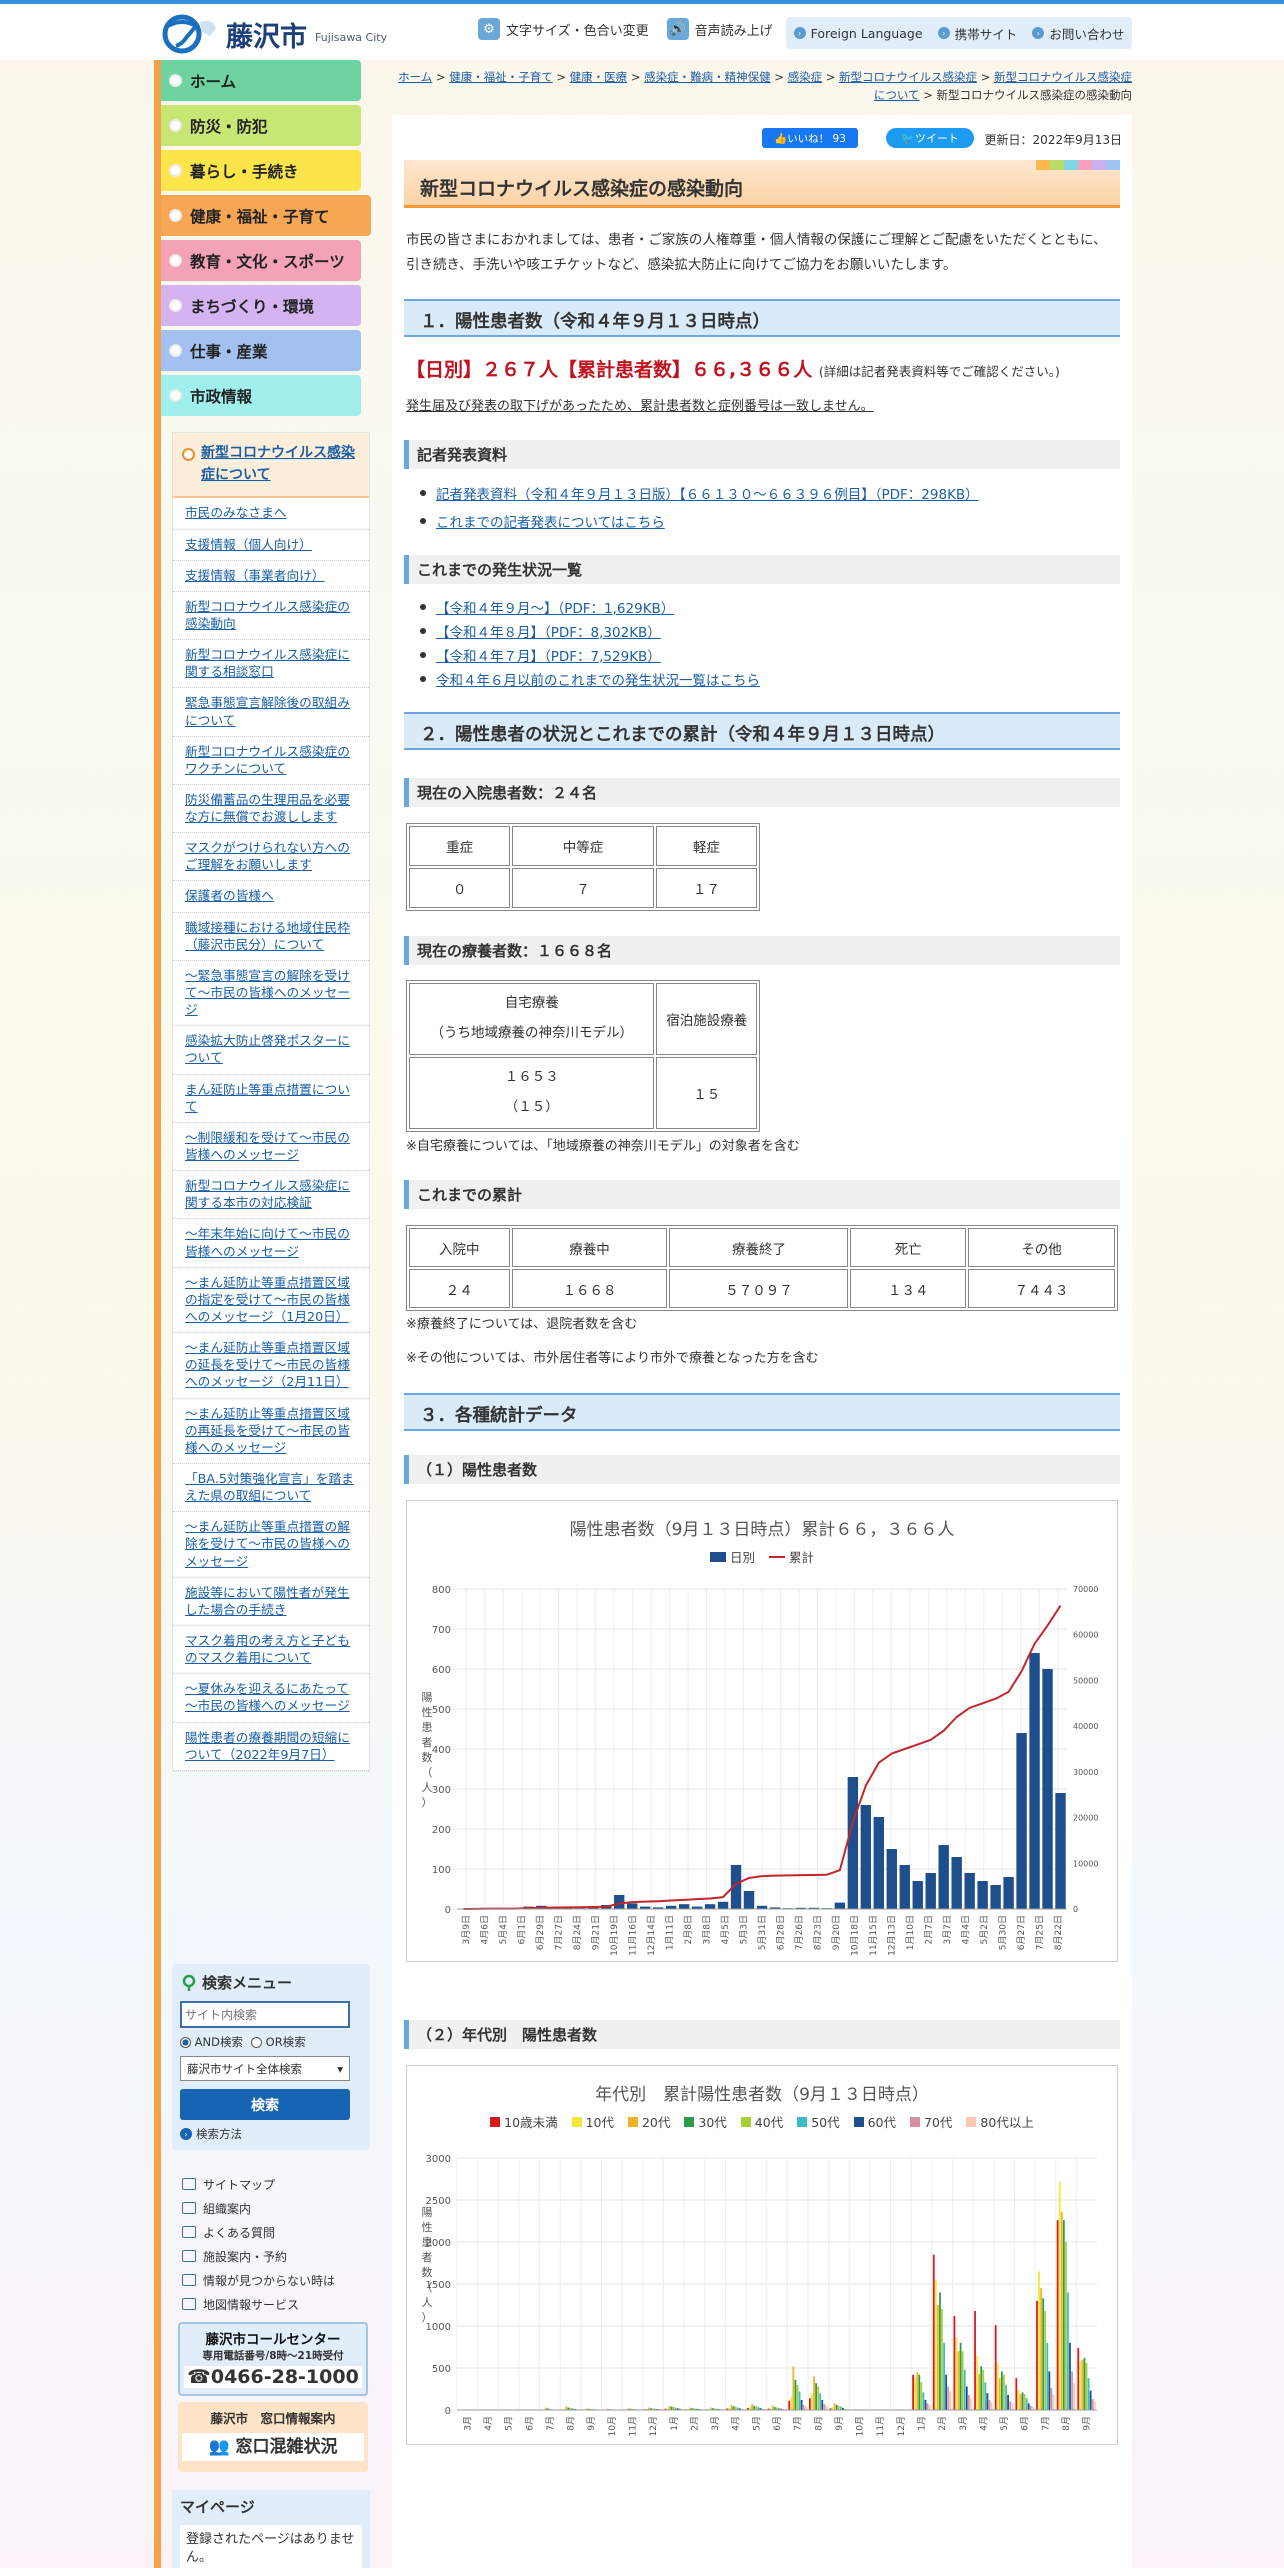 This screenshot has height=2568, width=1284. Describe the element at coordinates (759, 1288) in the screenshot. I see `table-cell: ５７０９７` at that location.